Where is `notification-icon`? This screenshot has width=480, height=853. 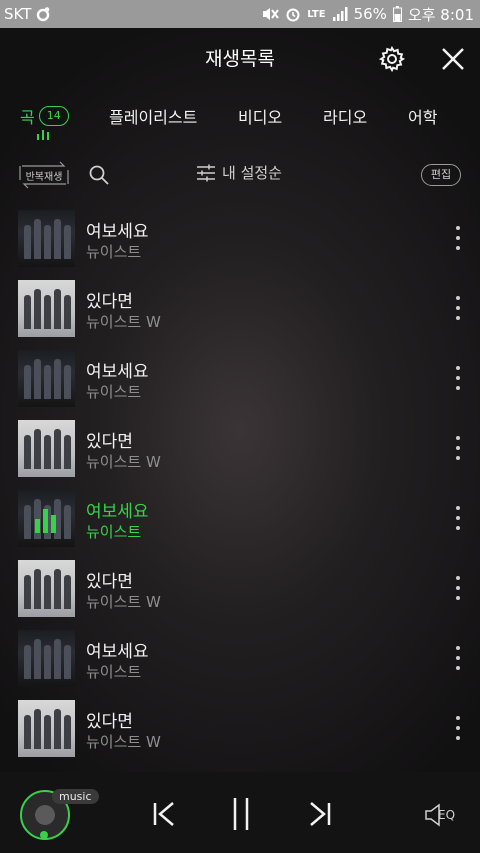 notification-icon is located at coordinates (43, 14).